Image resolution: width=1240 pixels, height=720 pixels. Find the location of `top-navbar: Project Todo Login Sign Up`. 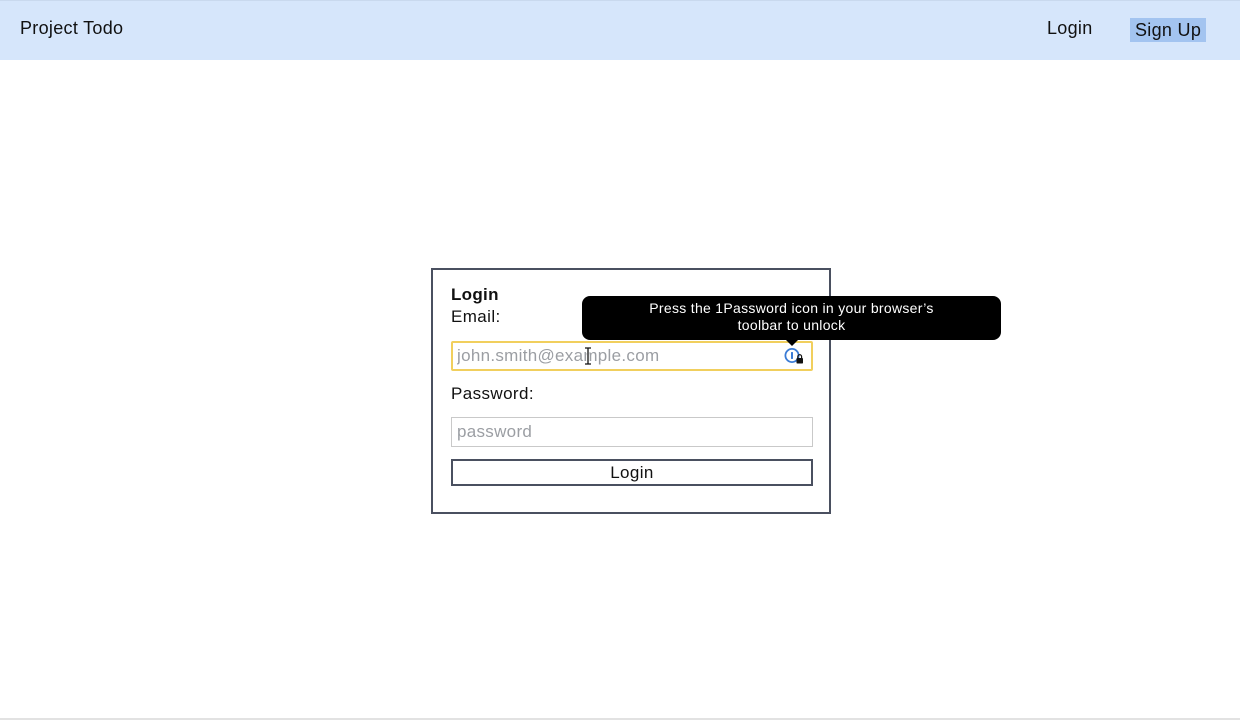

top-navbar: Project Todo Login Sign Up is located at coordinates (620, 30).